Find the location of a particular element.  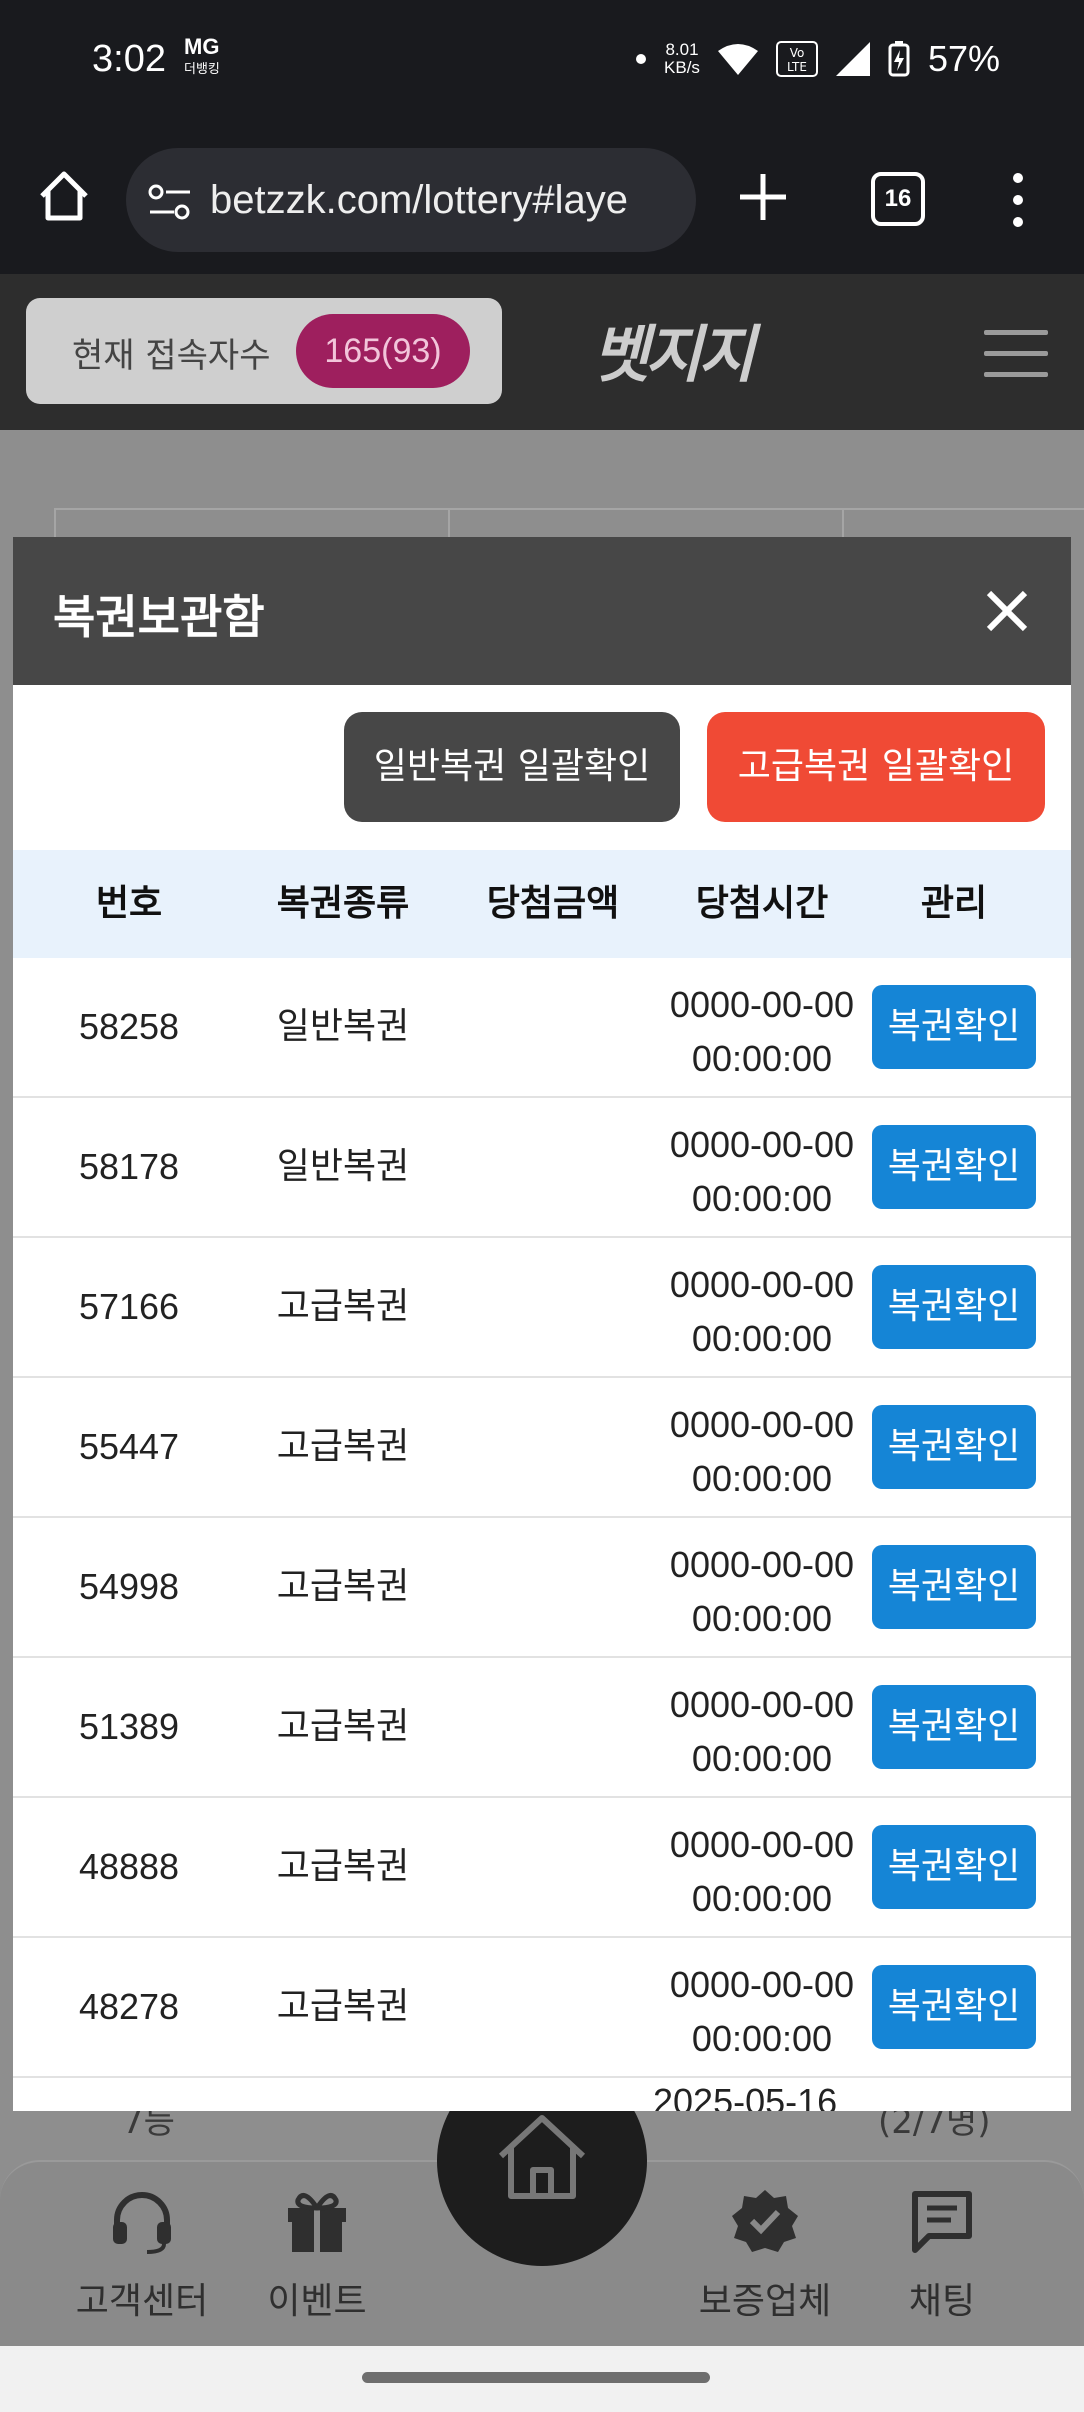

table-row: 51389 고급복권 0000-00-00 00:00:00 복권확인 is located at coordinates (542, 1728).